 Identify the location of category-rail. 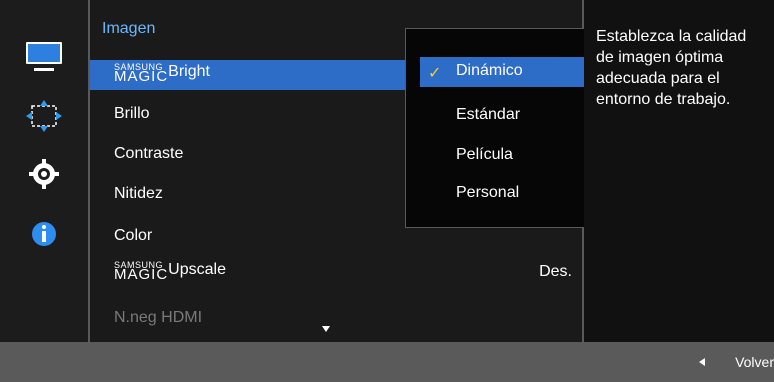
(44, 171).